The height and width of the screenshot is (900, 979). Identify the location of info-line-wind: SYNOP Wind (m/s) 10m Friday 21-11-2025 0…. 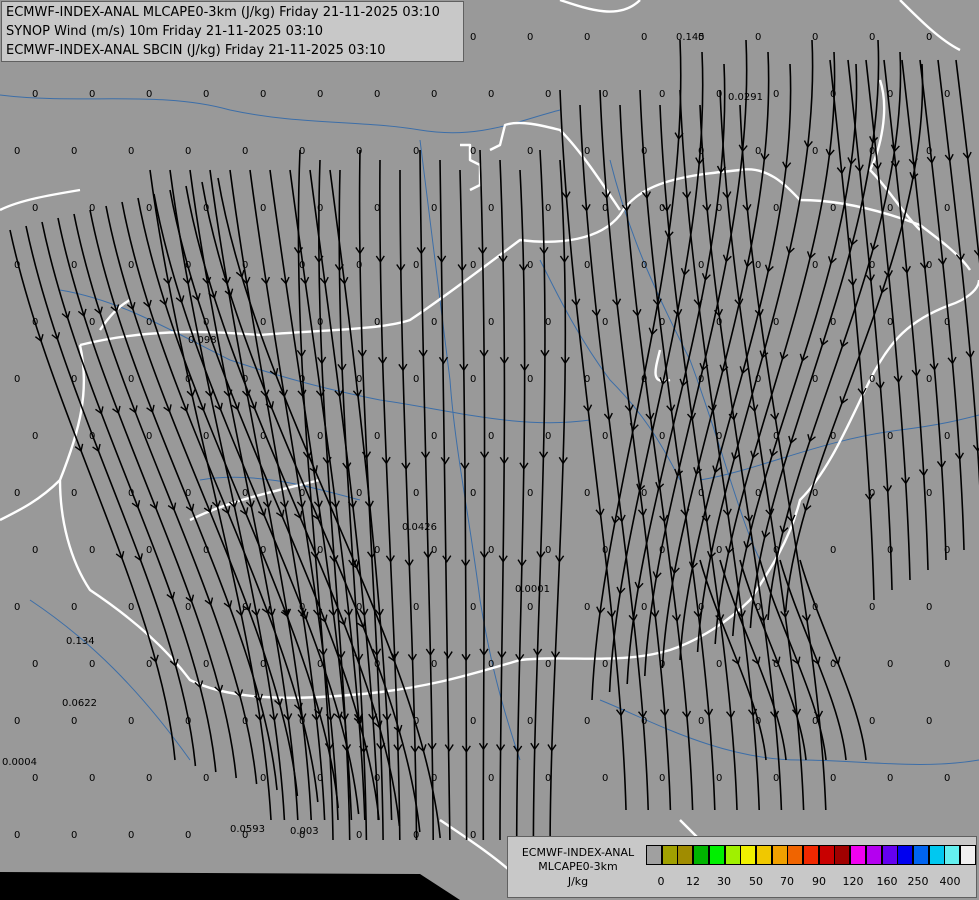
(165, 31).